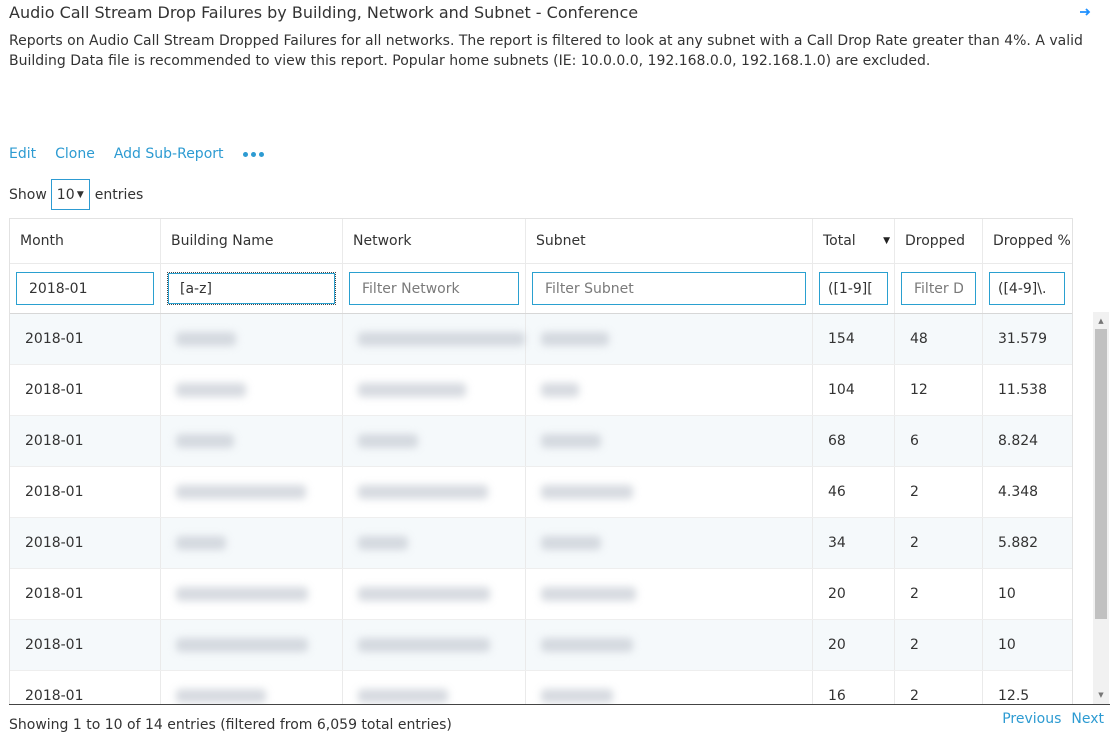  I want to click on table-filter-row, so click(541, 289).